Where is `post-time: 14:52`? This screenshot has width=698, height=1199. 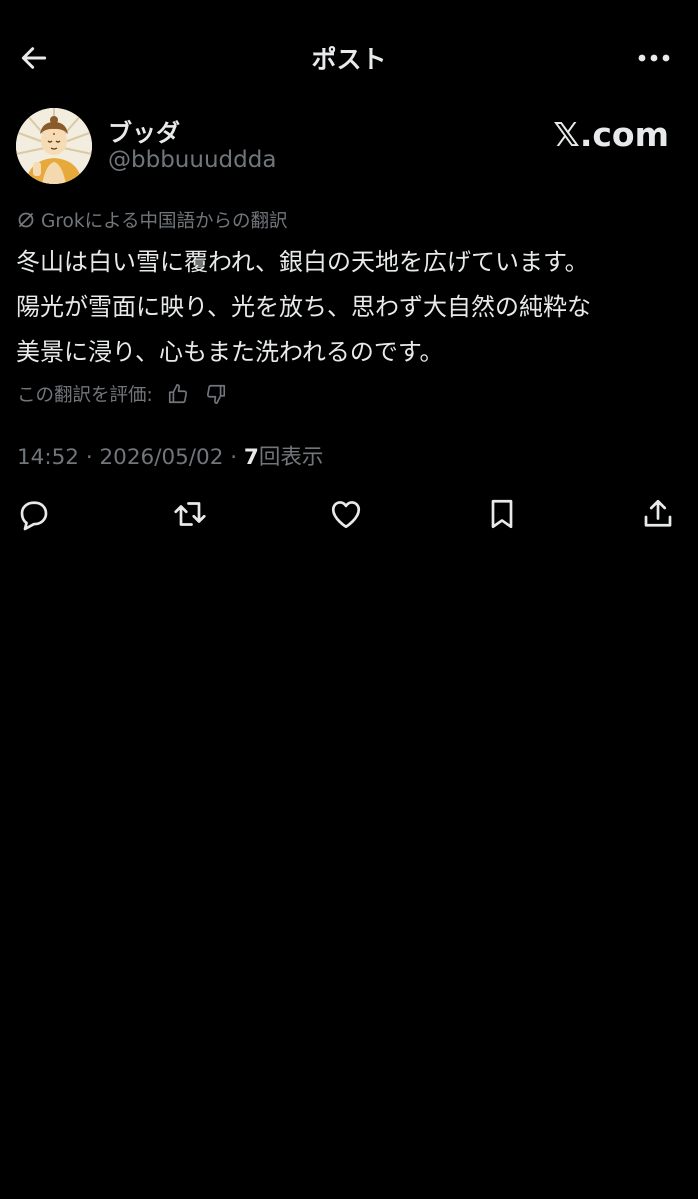
post-time: 14:52 is located at coordinates (48, 457).